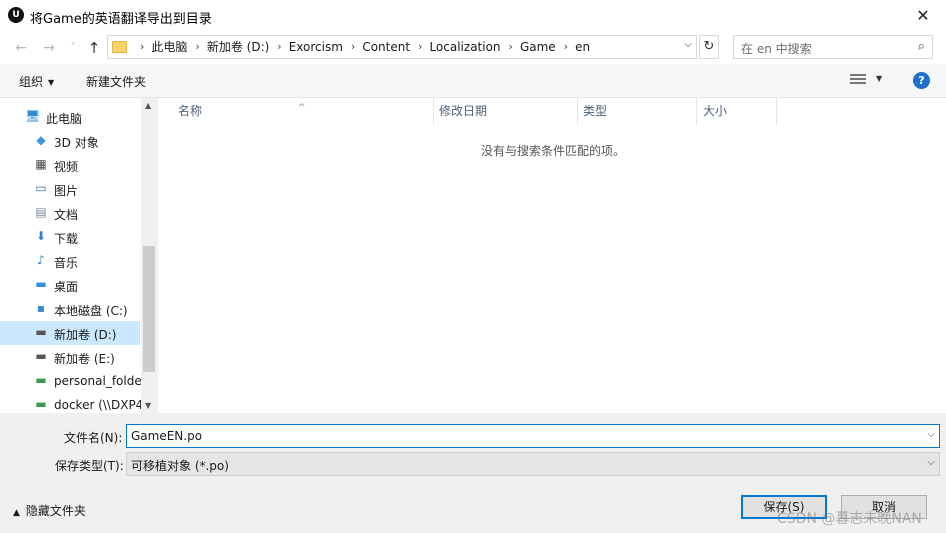  I want to click on address-history-chevron-icon: ⌵, so click(688, 44).